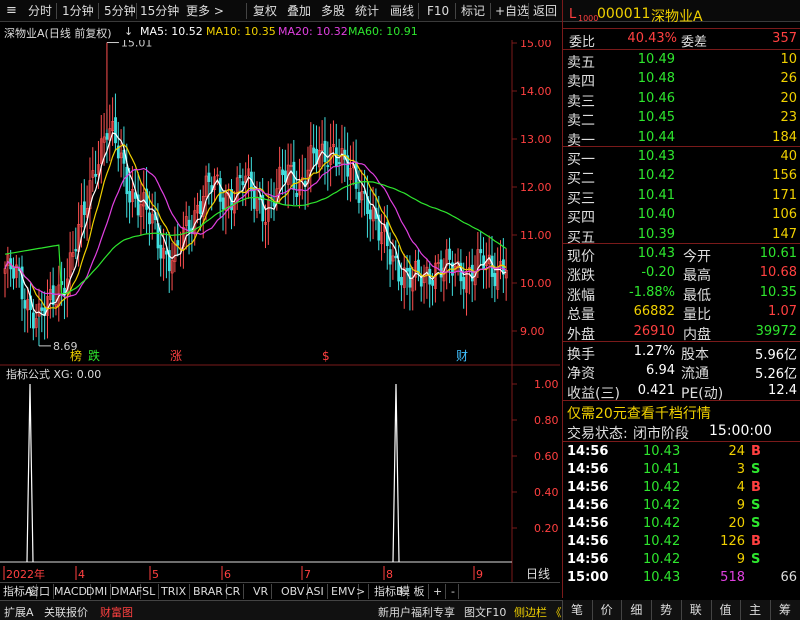 The width and height of the screenshot is (800, 620). What do you see at coordinates (11, 11) in the screenshot?
I see `menu-icon: ≡` at bounding box center [11, 11].